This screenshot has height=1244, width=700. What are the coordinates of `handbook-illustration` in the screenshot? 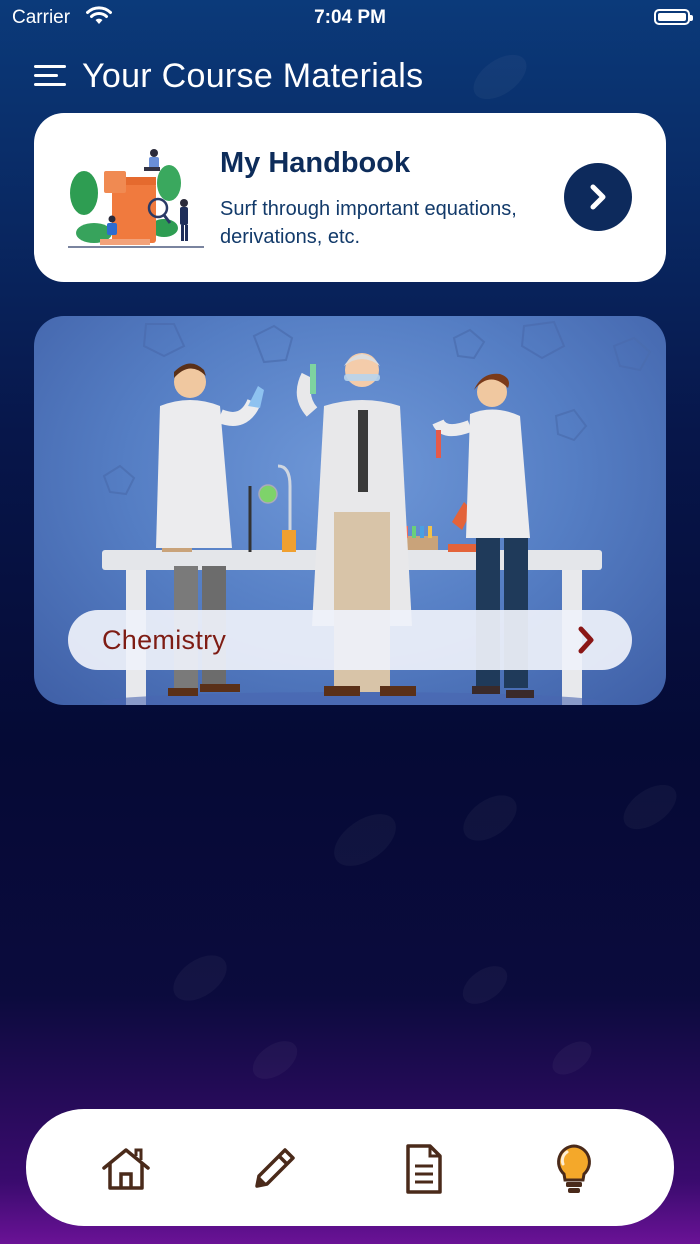 It's located at (136, 198).